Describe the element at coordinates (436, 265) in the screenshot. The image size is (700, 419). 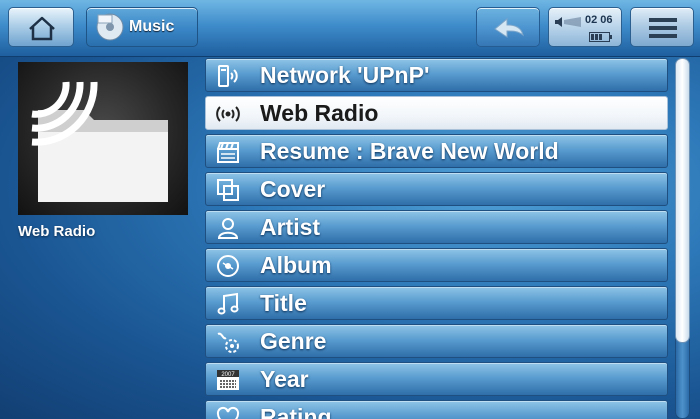
I see `list-item-album: Album` at that location.